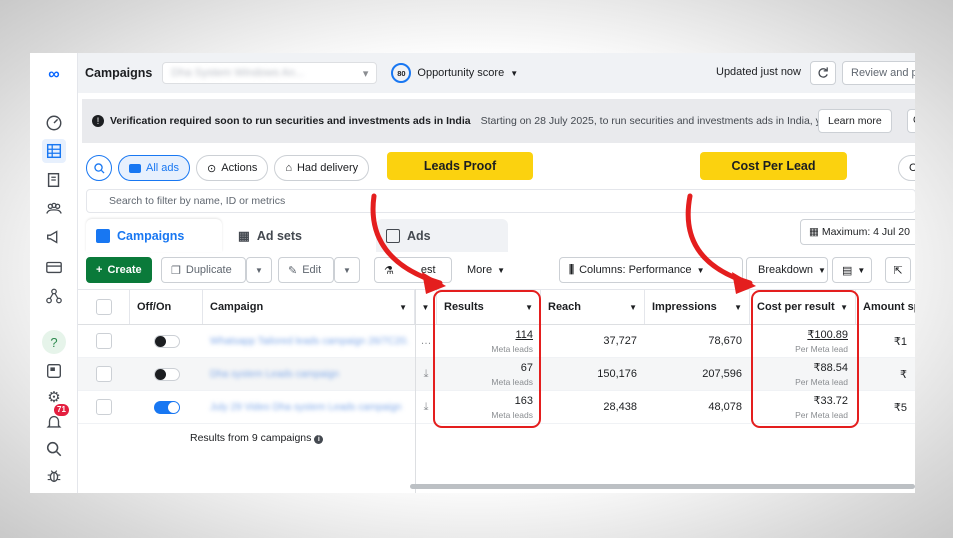  I want to click on billing-card-icon, so click(54, 267).